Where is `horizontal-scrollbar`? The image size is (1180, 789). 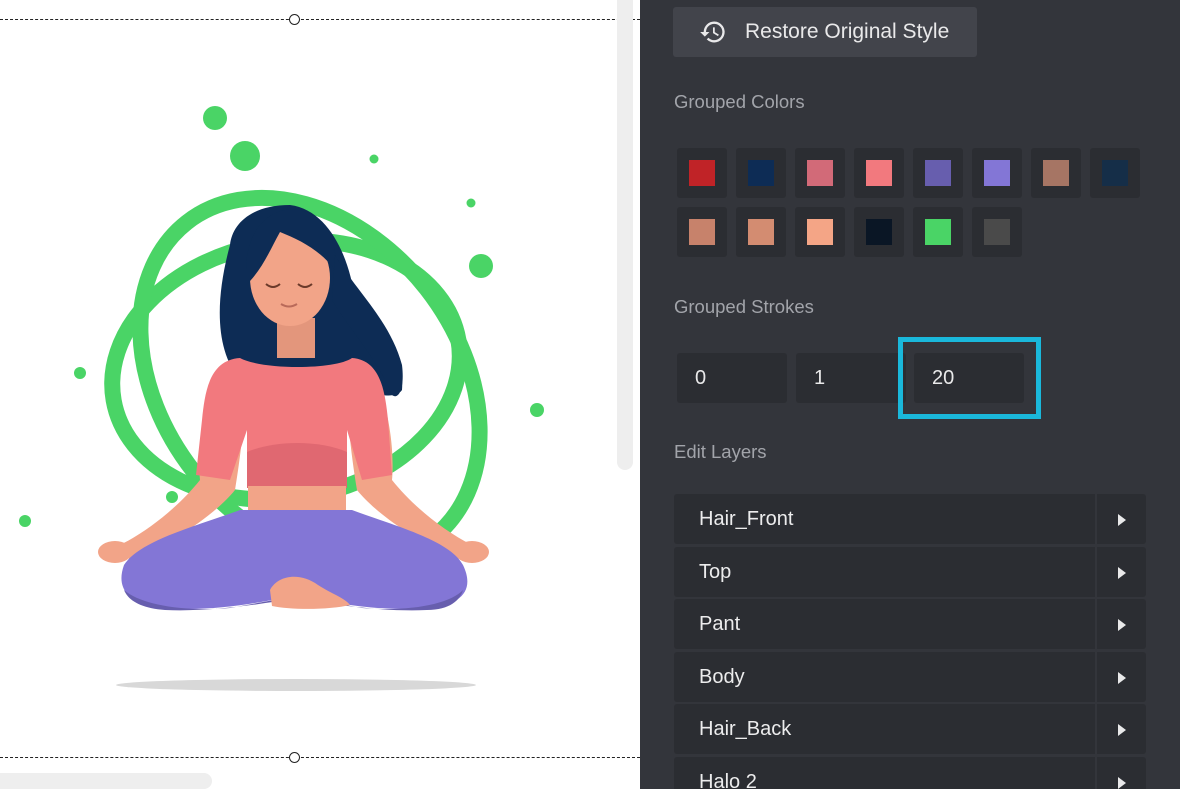 horizontal-scrollbar is located at coordinates (106, 781).